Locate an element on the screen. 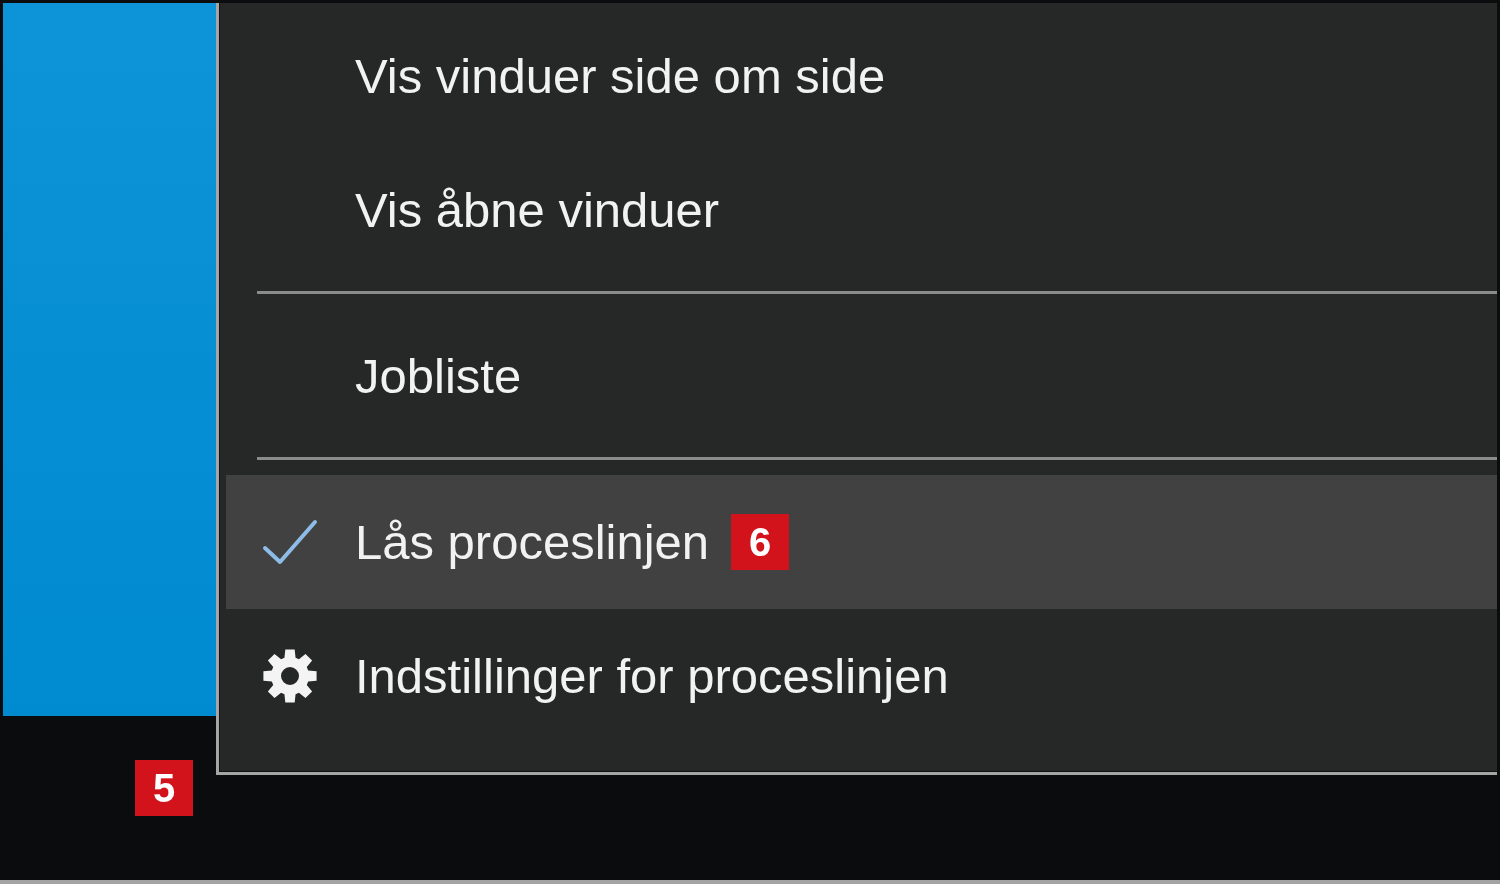 This screenshot has width=1500, height=884. callout-label: 5 is located at coordinates (164, 788).